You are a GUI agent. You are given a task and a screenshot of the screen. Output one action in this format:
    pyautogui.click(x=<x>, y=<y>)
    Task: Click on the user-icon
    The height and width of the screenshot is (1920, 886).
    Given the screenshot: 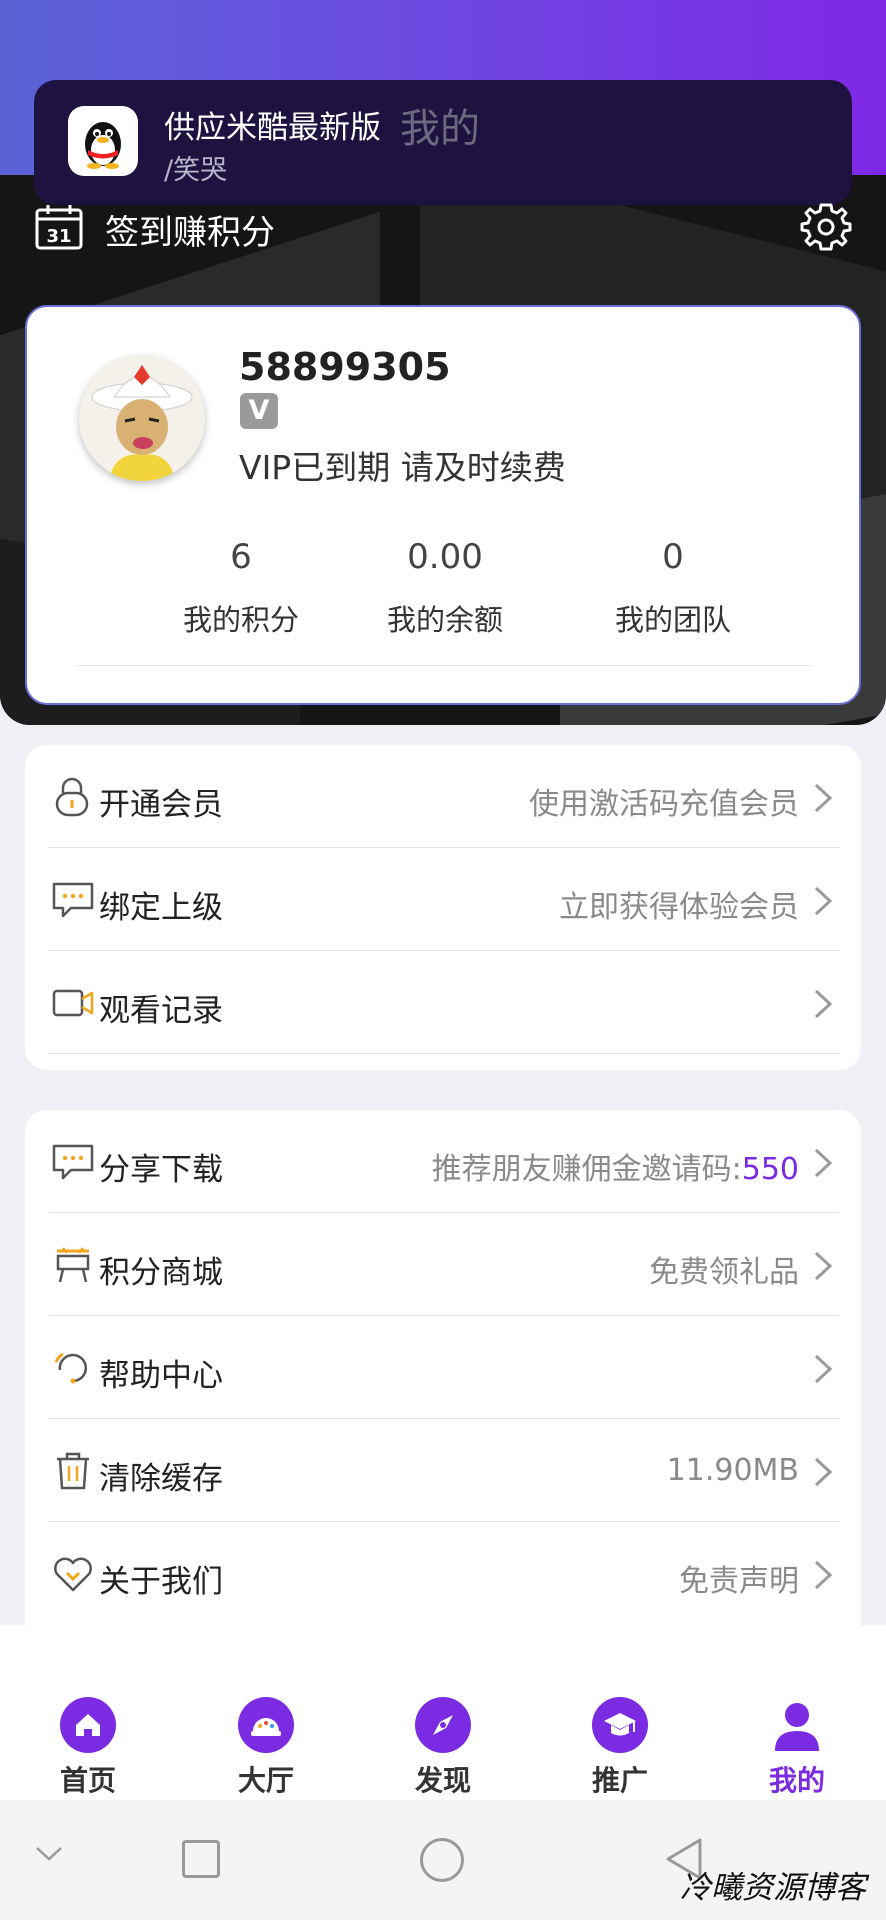 What is the action you would take?
    pyautogui.click(x=797, y=1725)
    